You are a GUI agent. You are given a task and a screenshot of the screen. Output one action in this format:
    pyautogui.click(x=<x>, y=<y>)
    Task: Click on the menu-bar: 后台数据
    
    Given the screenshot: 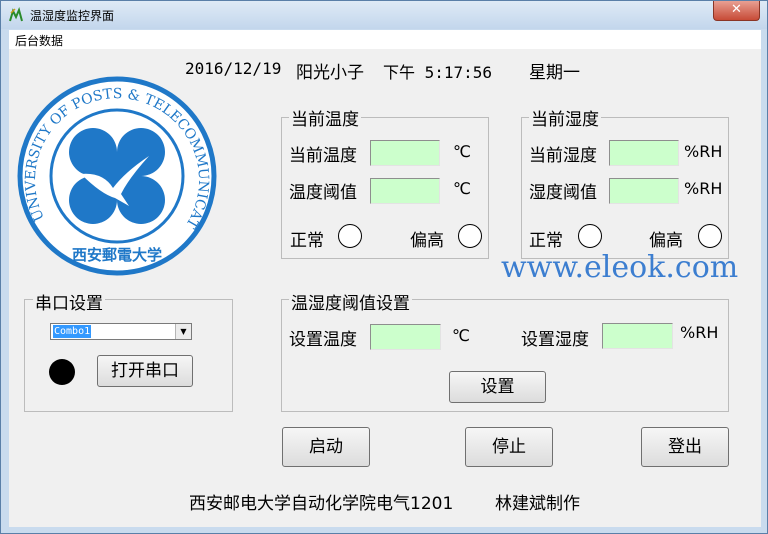 What is the action you would take?
    pyautogui.click(x=385, y=40)
    